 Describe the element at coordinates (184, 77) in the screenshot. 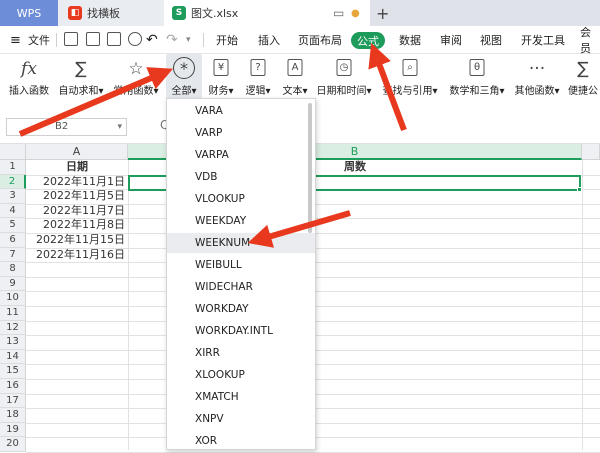

I see `all-functions-button: * 全部▾` at that location.